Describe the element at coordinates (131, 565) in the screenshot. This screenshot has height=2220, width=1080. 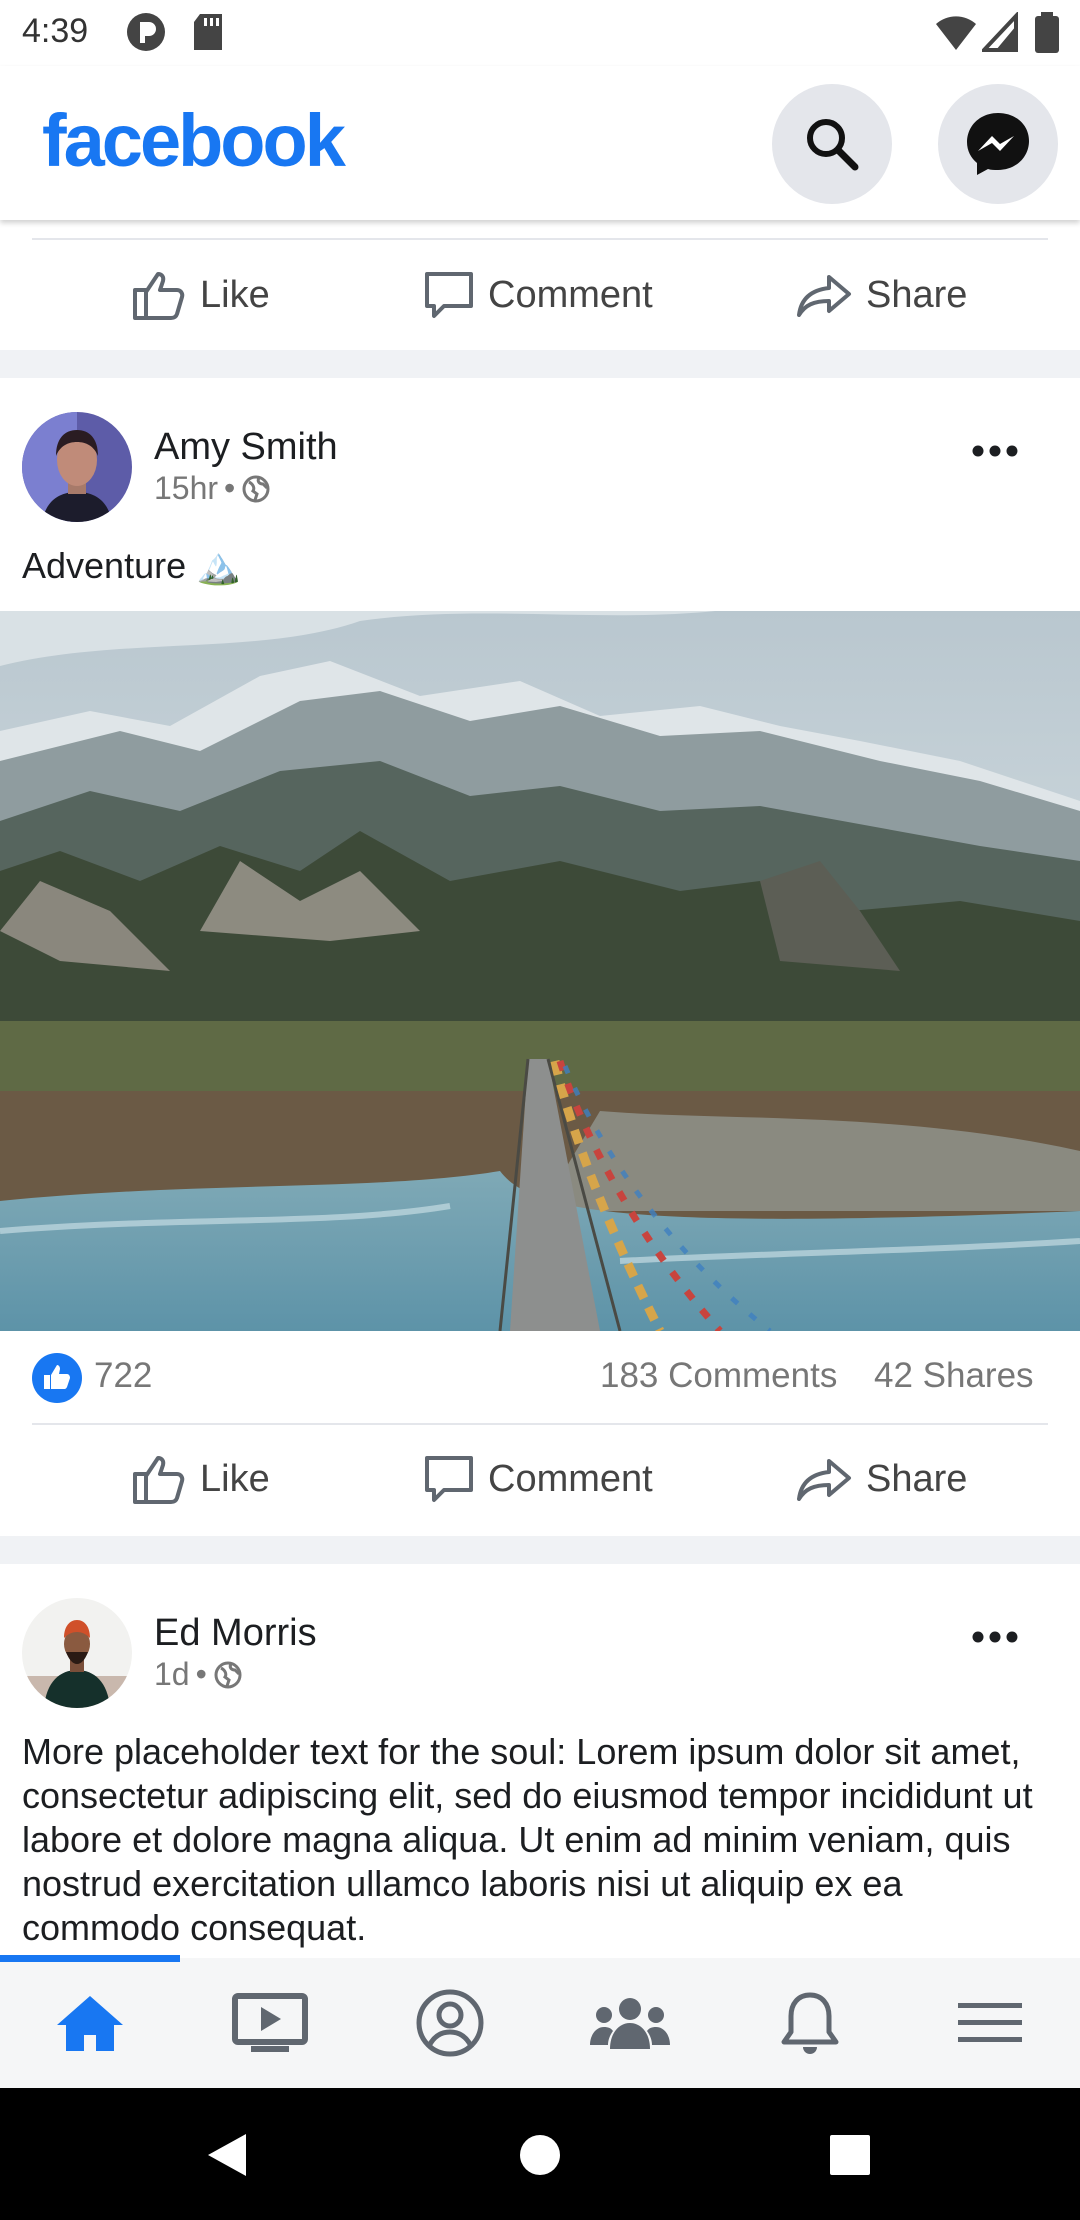
I see `post-text: Adventure 🏔️` at that location.